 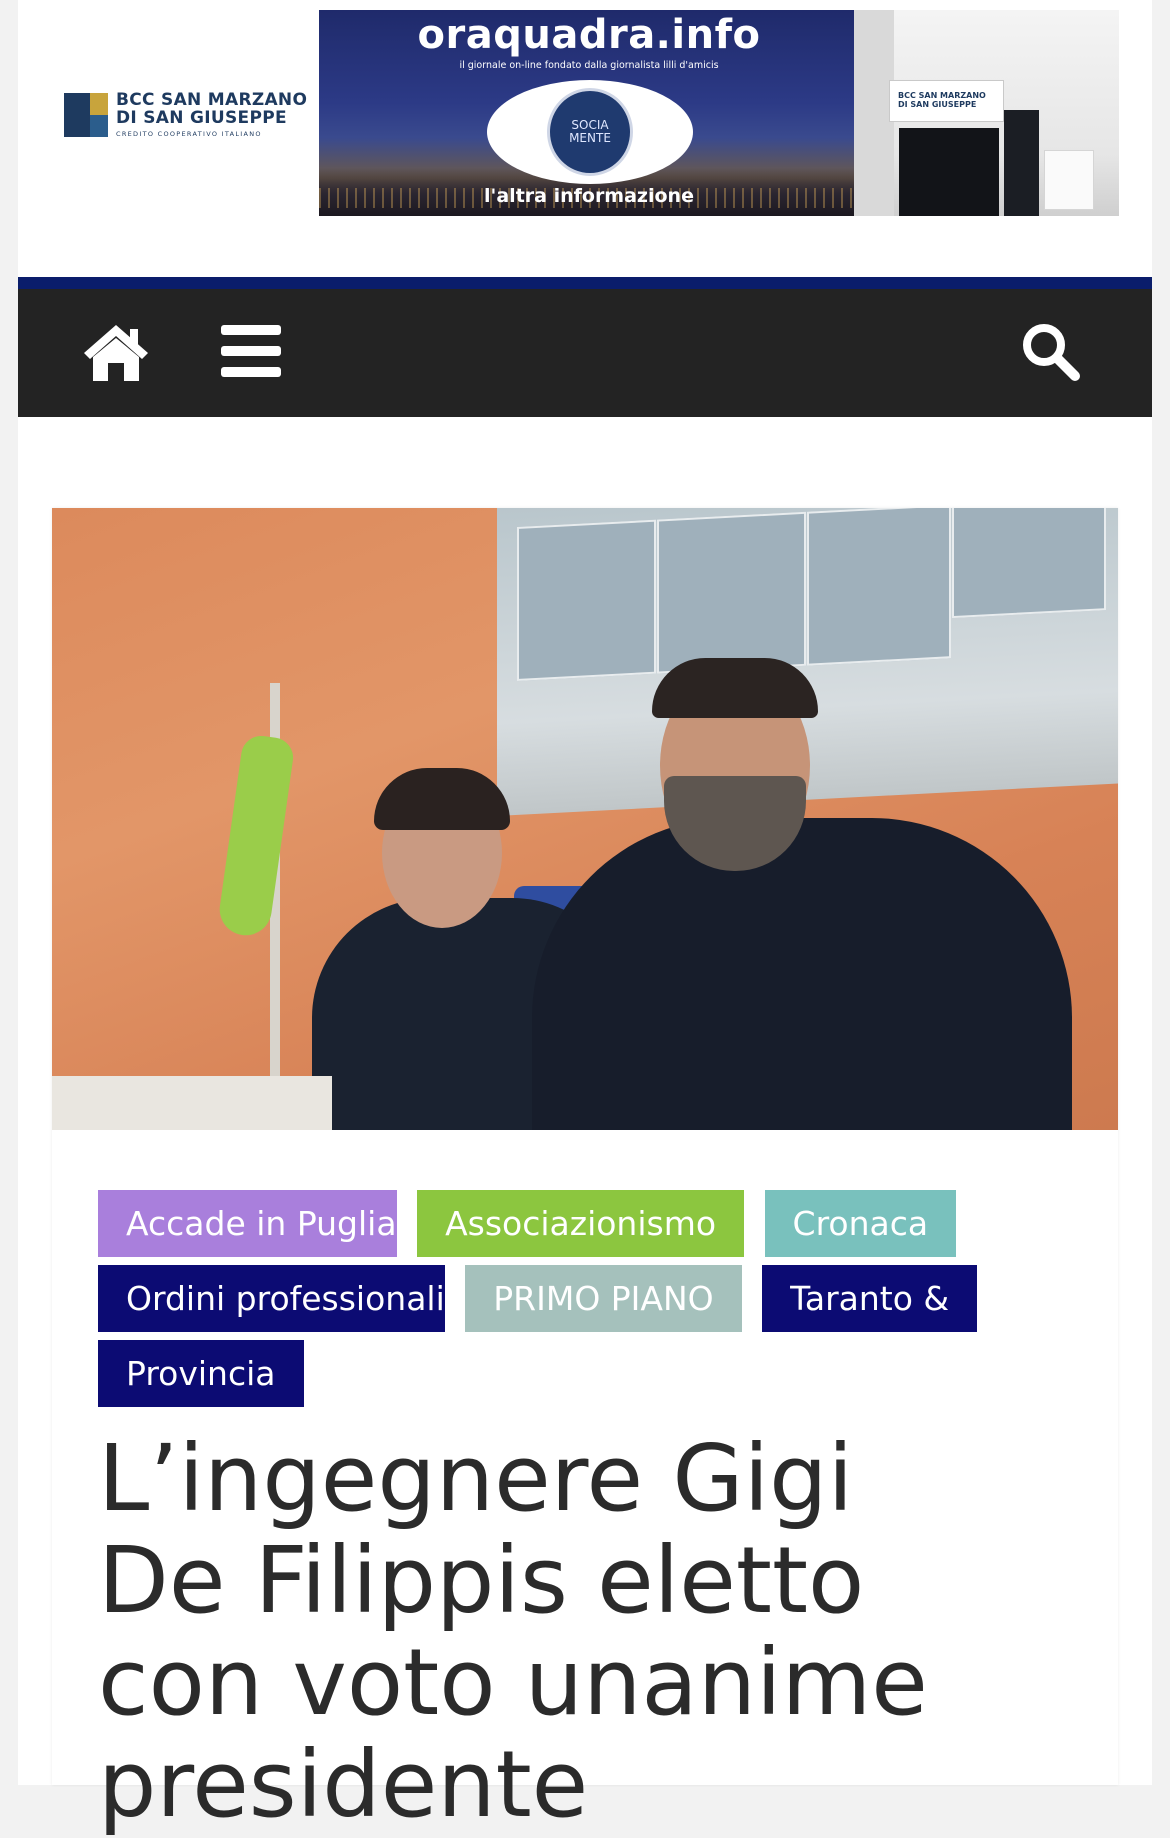 What do you see at coordinates (860, 1223) in the screenshot?
I see `category-cronaca: Cronaca` at bounding box center [860, 1223].